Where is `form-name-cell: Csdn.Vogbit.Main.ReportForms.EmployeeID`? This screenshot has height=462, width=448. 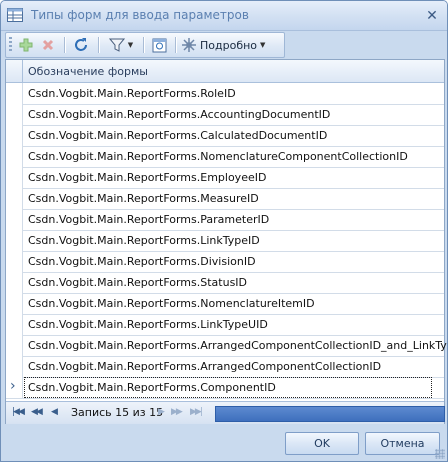 form-name-cell: Csdn.Vogbit.Main.ReportForms.EmployeeID is located at coordinates (147, 177).